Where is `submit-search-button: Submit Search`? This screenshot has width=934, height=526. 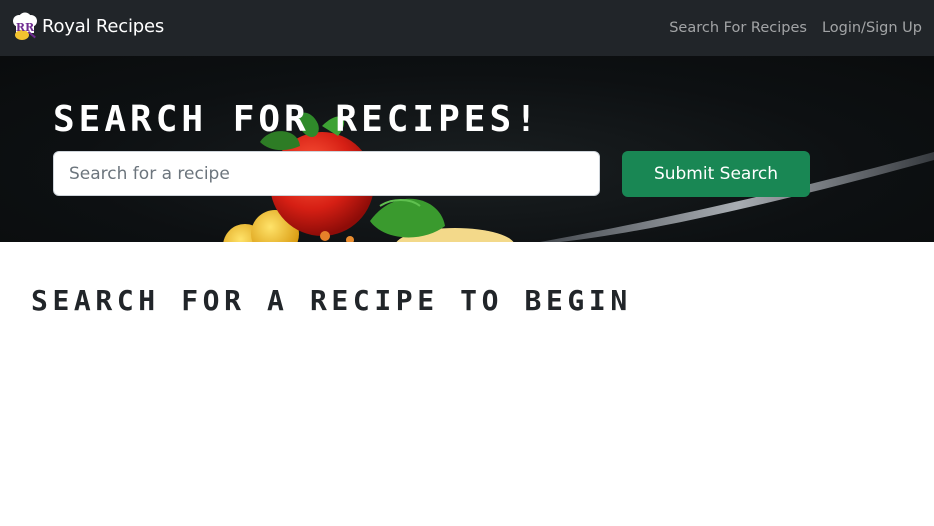
submit-search-button: Submit Search is located at coordinates (716, 174).